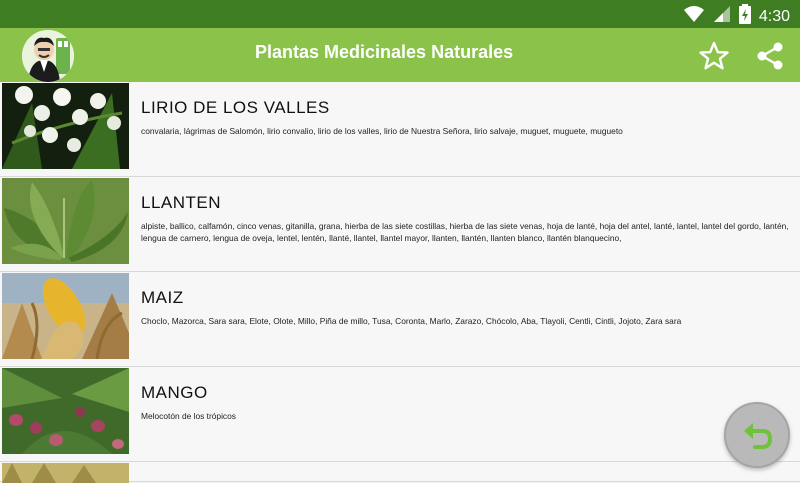 This screenshot has height=483, width=800. What do you see at coordinates (722, 16) in the screenshot?
I see `signal-icon` at bounding box center [722, 16].